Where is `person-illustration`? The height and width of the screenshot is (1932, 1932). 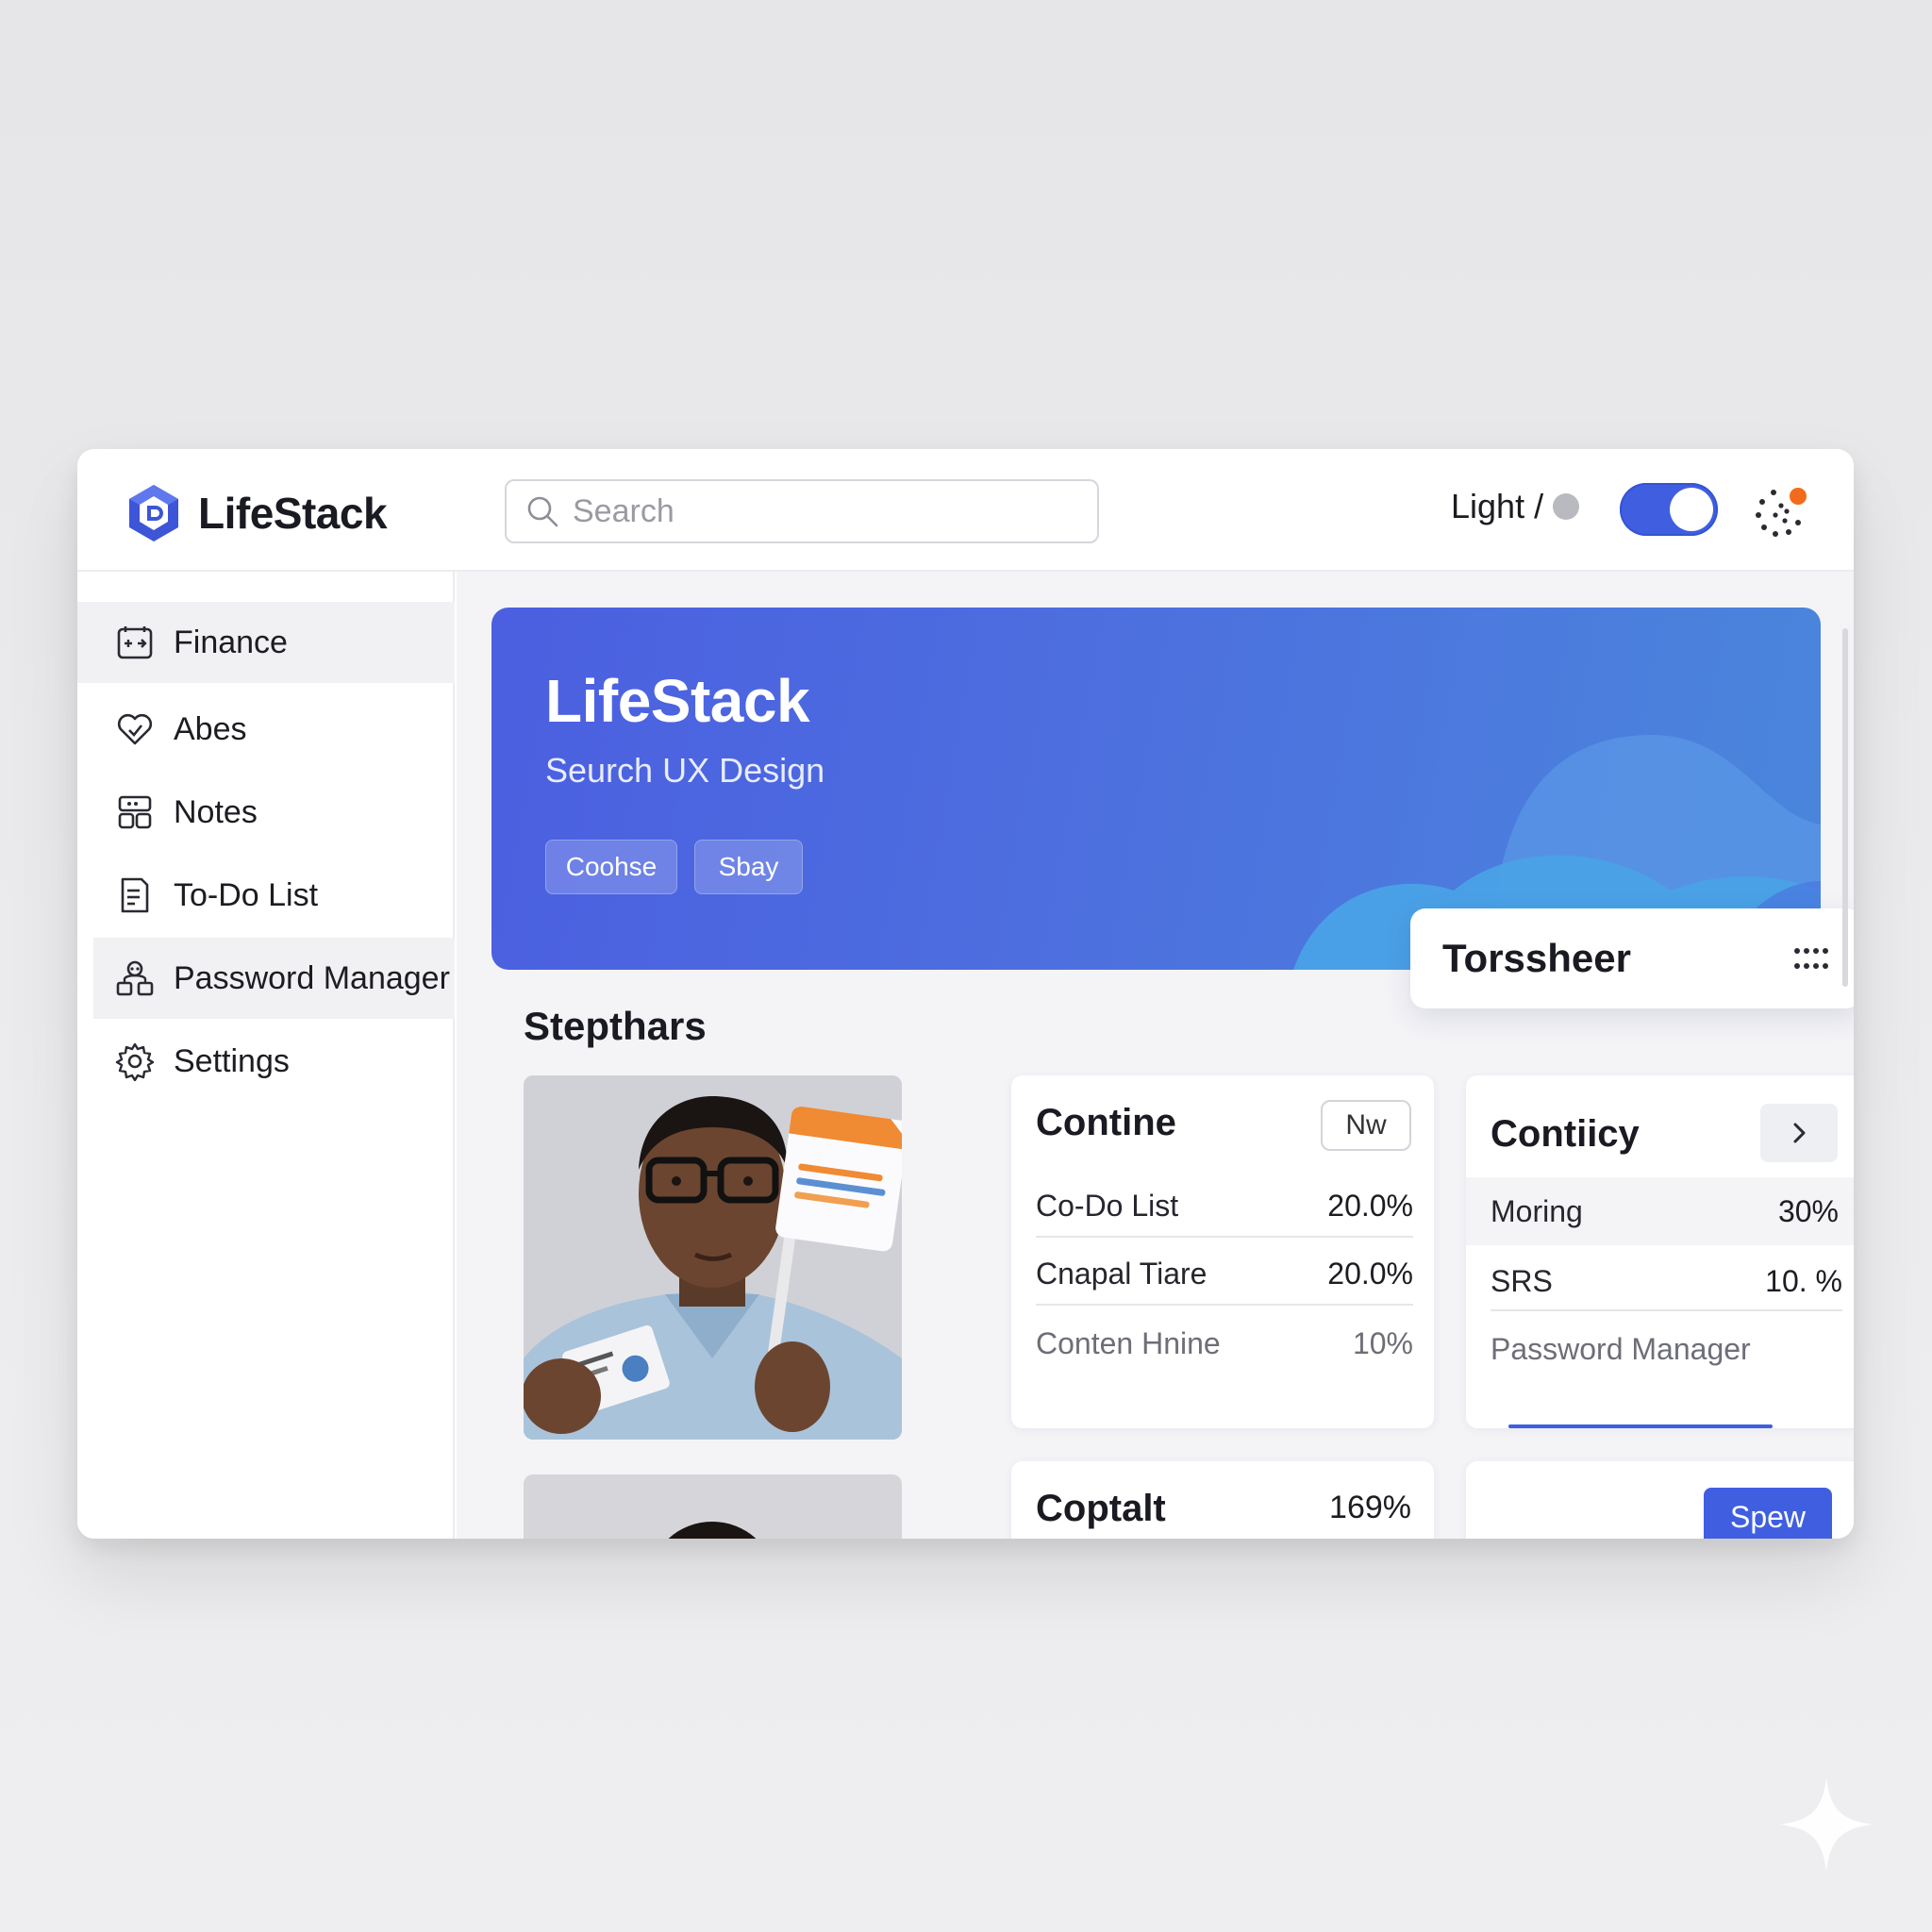 person-illustration is located at coordinates (713, 1258).